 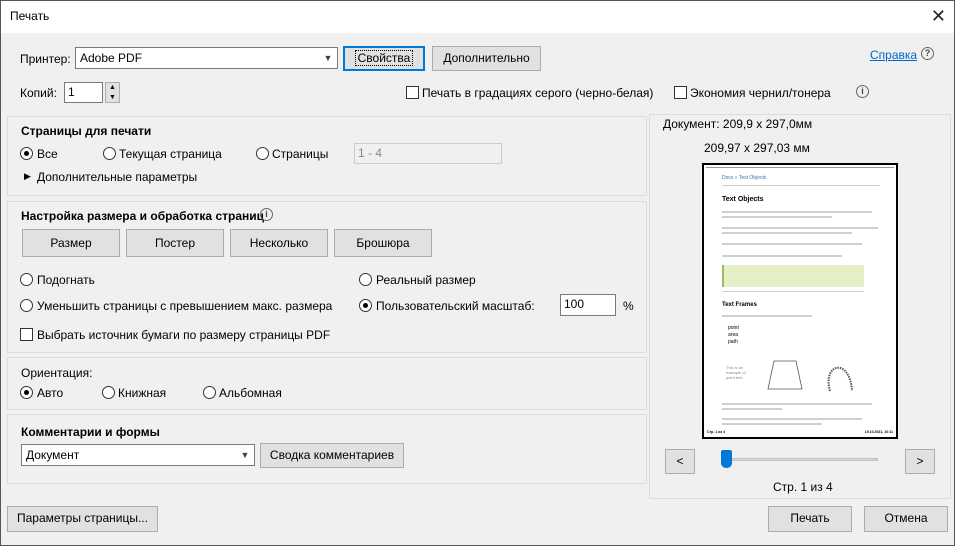 What do you see at coordinates (26, 392) in the screenshot?
I see `orientation-auto-radio` at bounding box center [26, 392].